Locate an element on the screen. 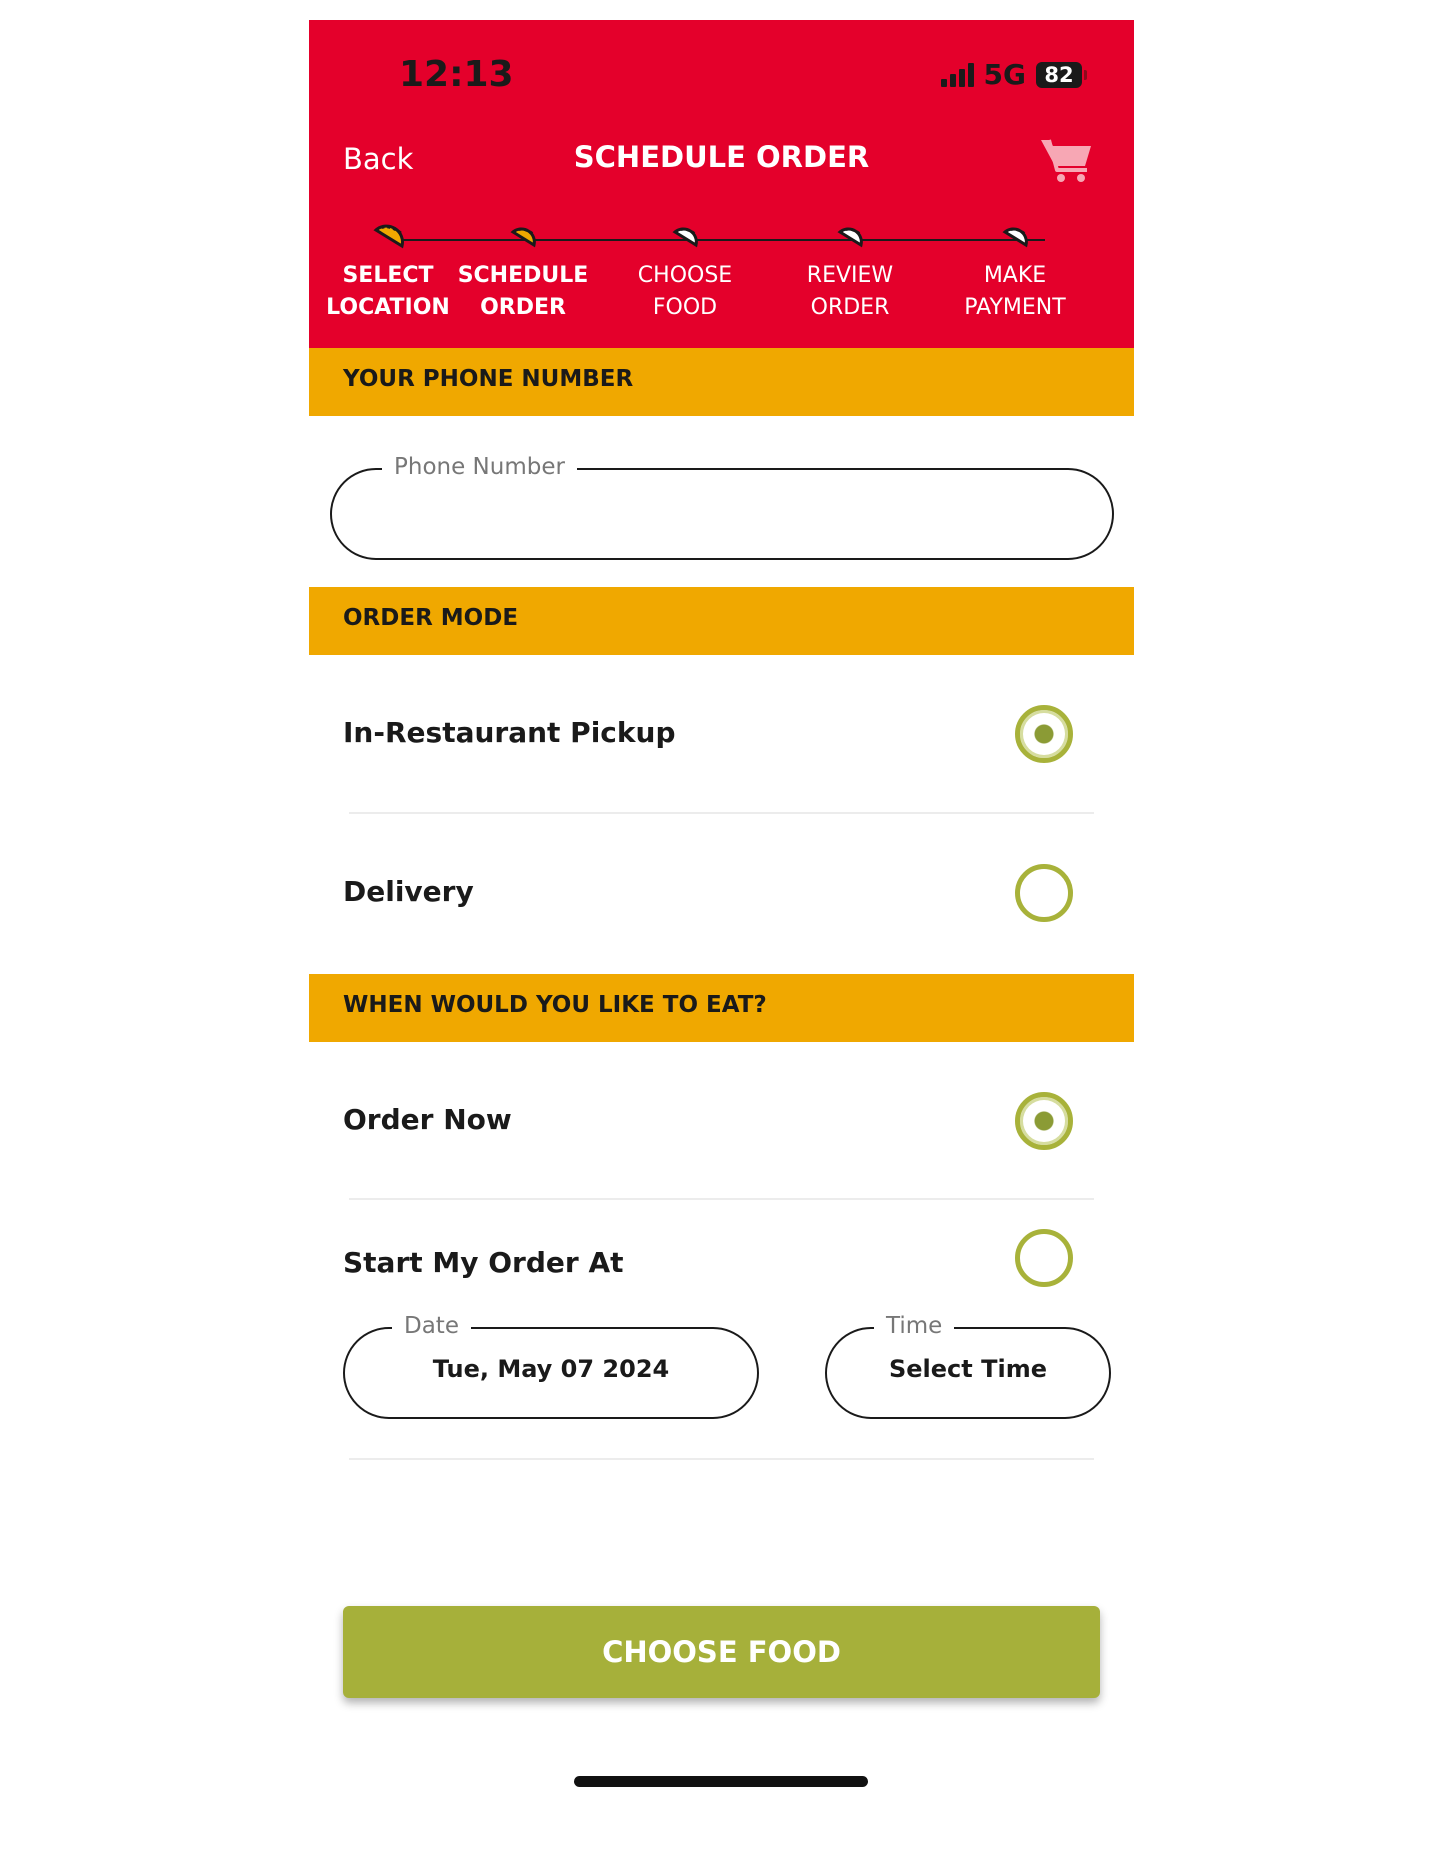  option-label: Order Now is located at coordinates (427, 1119).